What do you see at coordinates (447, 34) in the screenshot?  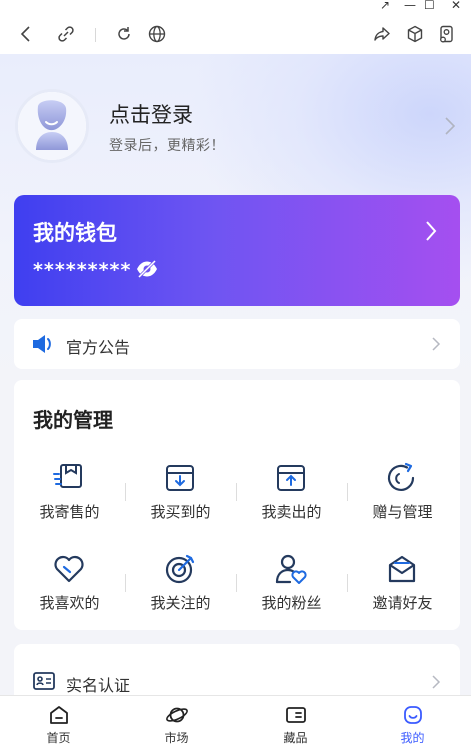 I see `user-settings-icon` at bounding box center [447, 34].